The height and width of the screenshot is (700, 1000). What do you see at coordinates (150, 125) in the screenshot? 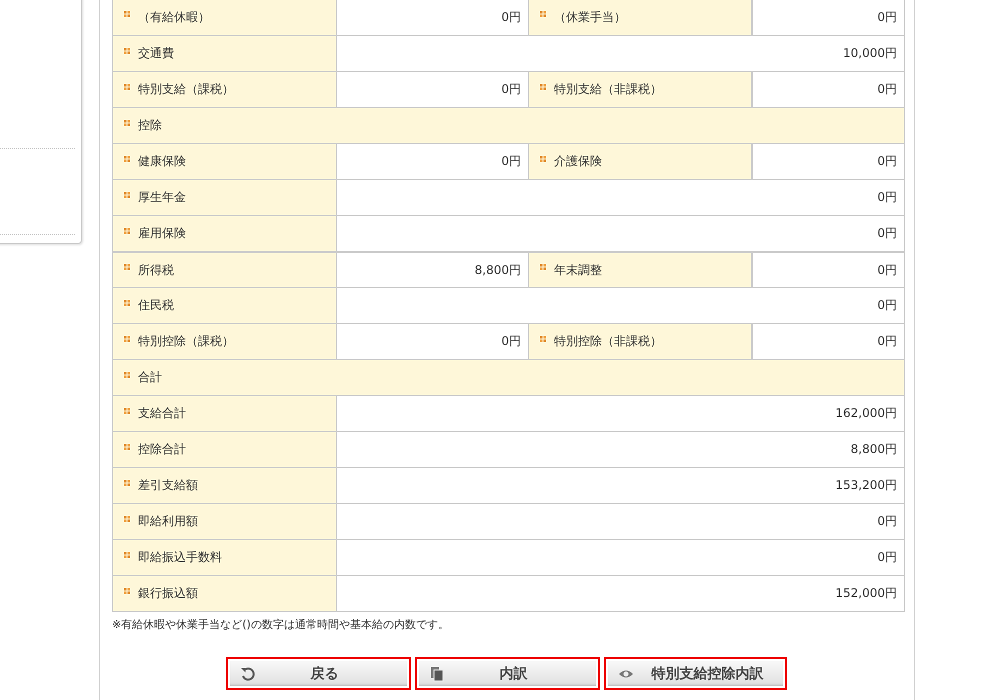
I see `section-label: 控除` at bounding box center [150, 125].